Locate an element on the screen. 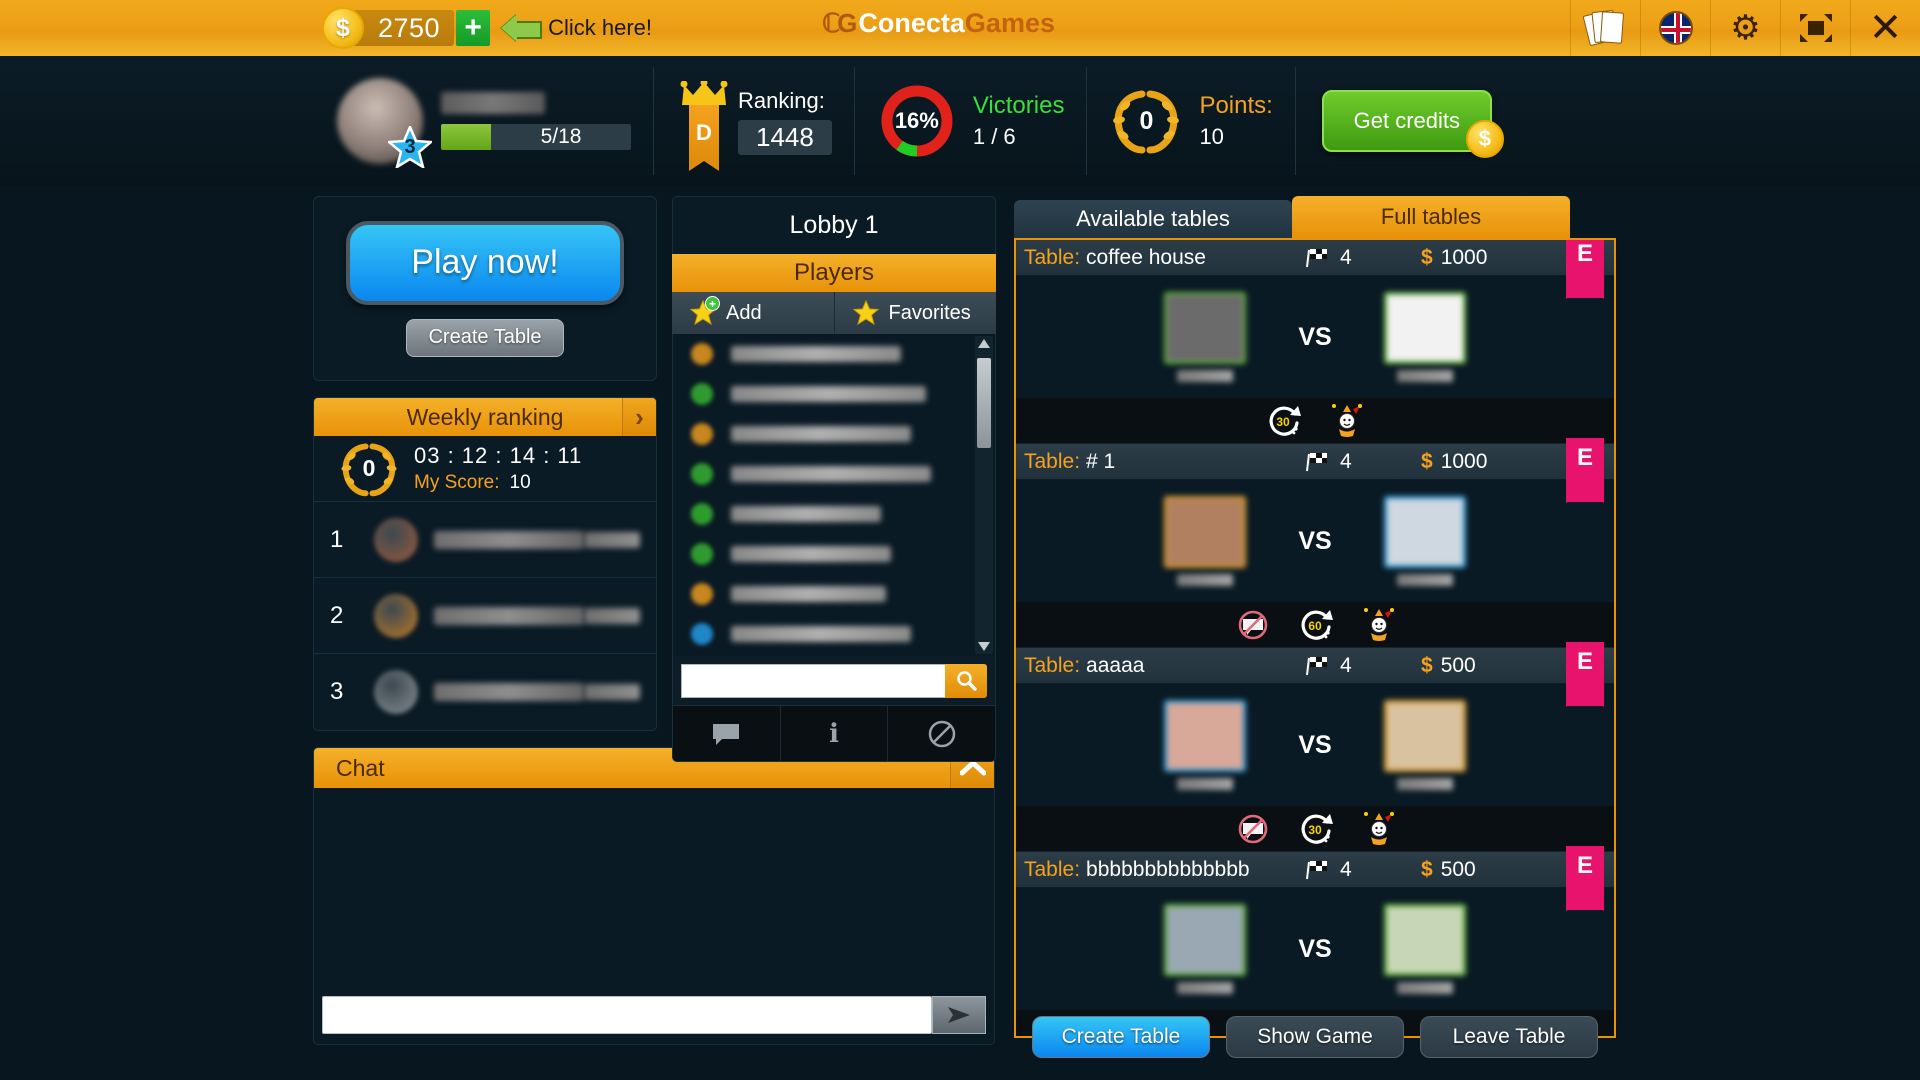 The image size is (1920, 1080). lobby-title: Lobby 1 is located at coordinates (834, 225).